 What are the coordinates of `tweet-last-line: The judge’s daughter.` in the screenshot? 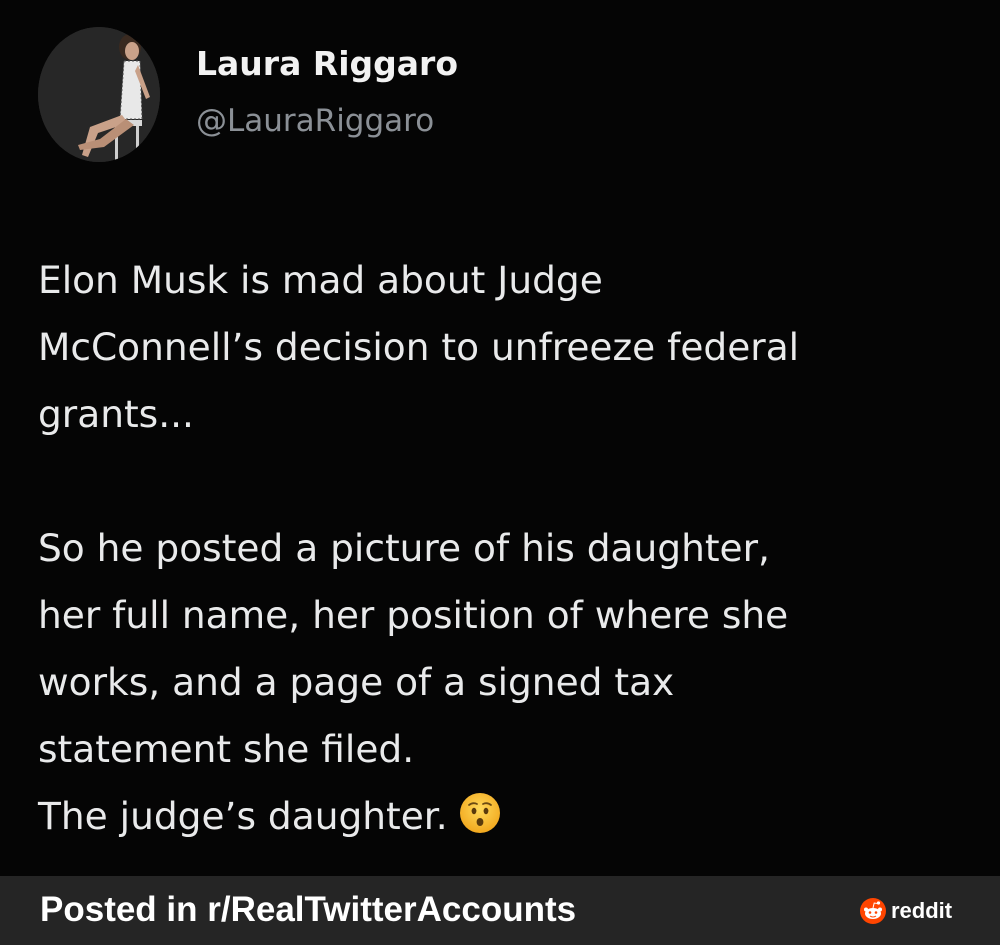 It's located at (513, 819).